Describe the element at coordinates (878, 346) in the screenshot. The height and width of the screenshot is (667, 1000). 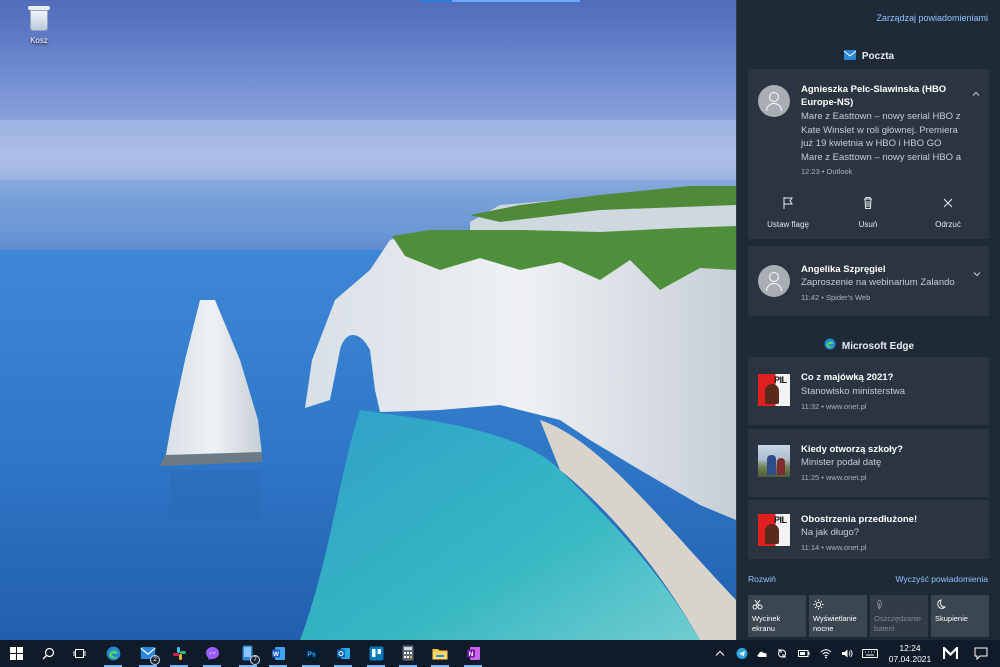
I see `group-name: Microsoft Edge` at that location.